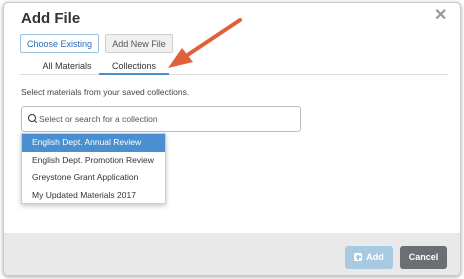 This screenshot has height=279, width=464. What do you see at coordinates (67, 66) in the screenshot?
I see `sub-tab-all-materials: All Materials` at bounding box center [67, 66].